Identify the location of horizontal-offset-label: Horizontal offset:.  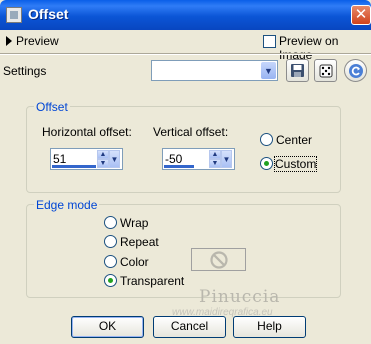
(87, 132).